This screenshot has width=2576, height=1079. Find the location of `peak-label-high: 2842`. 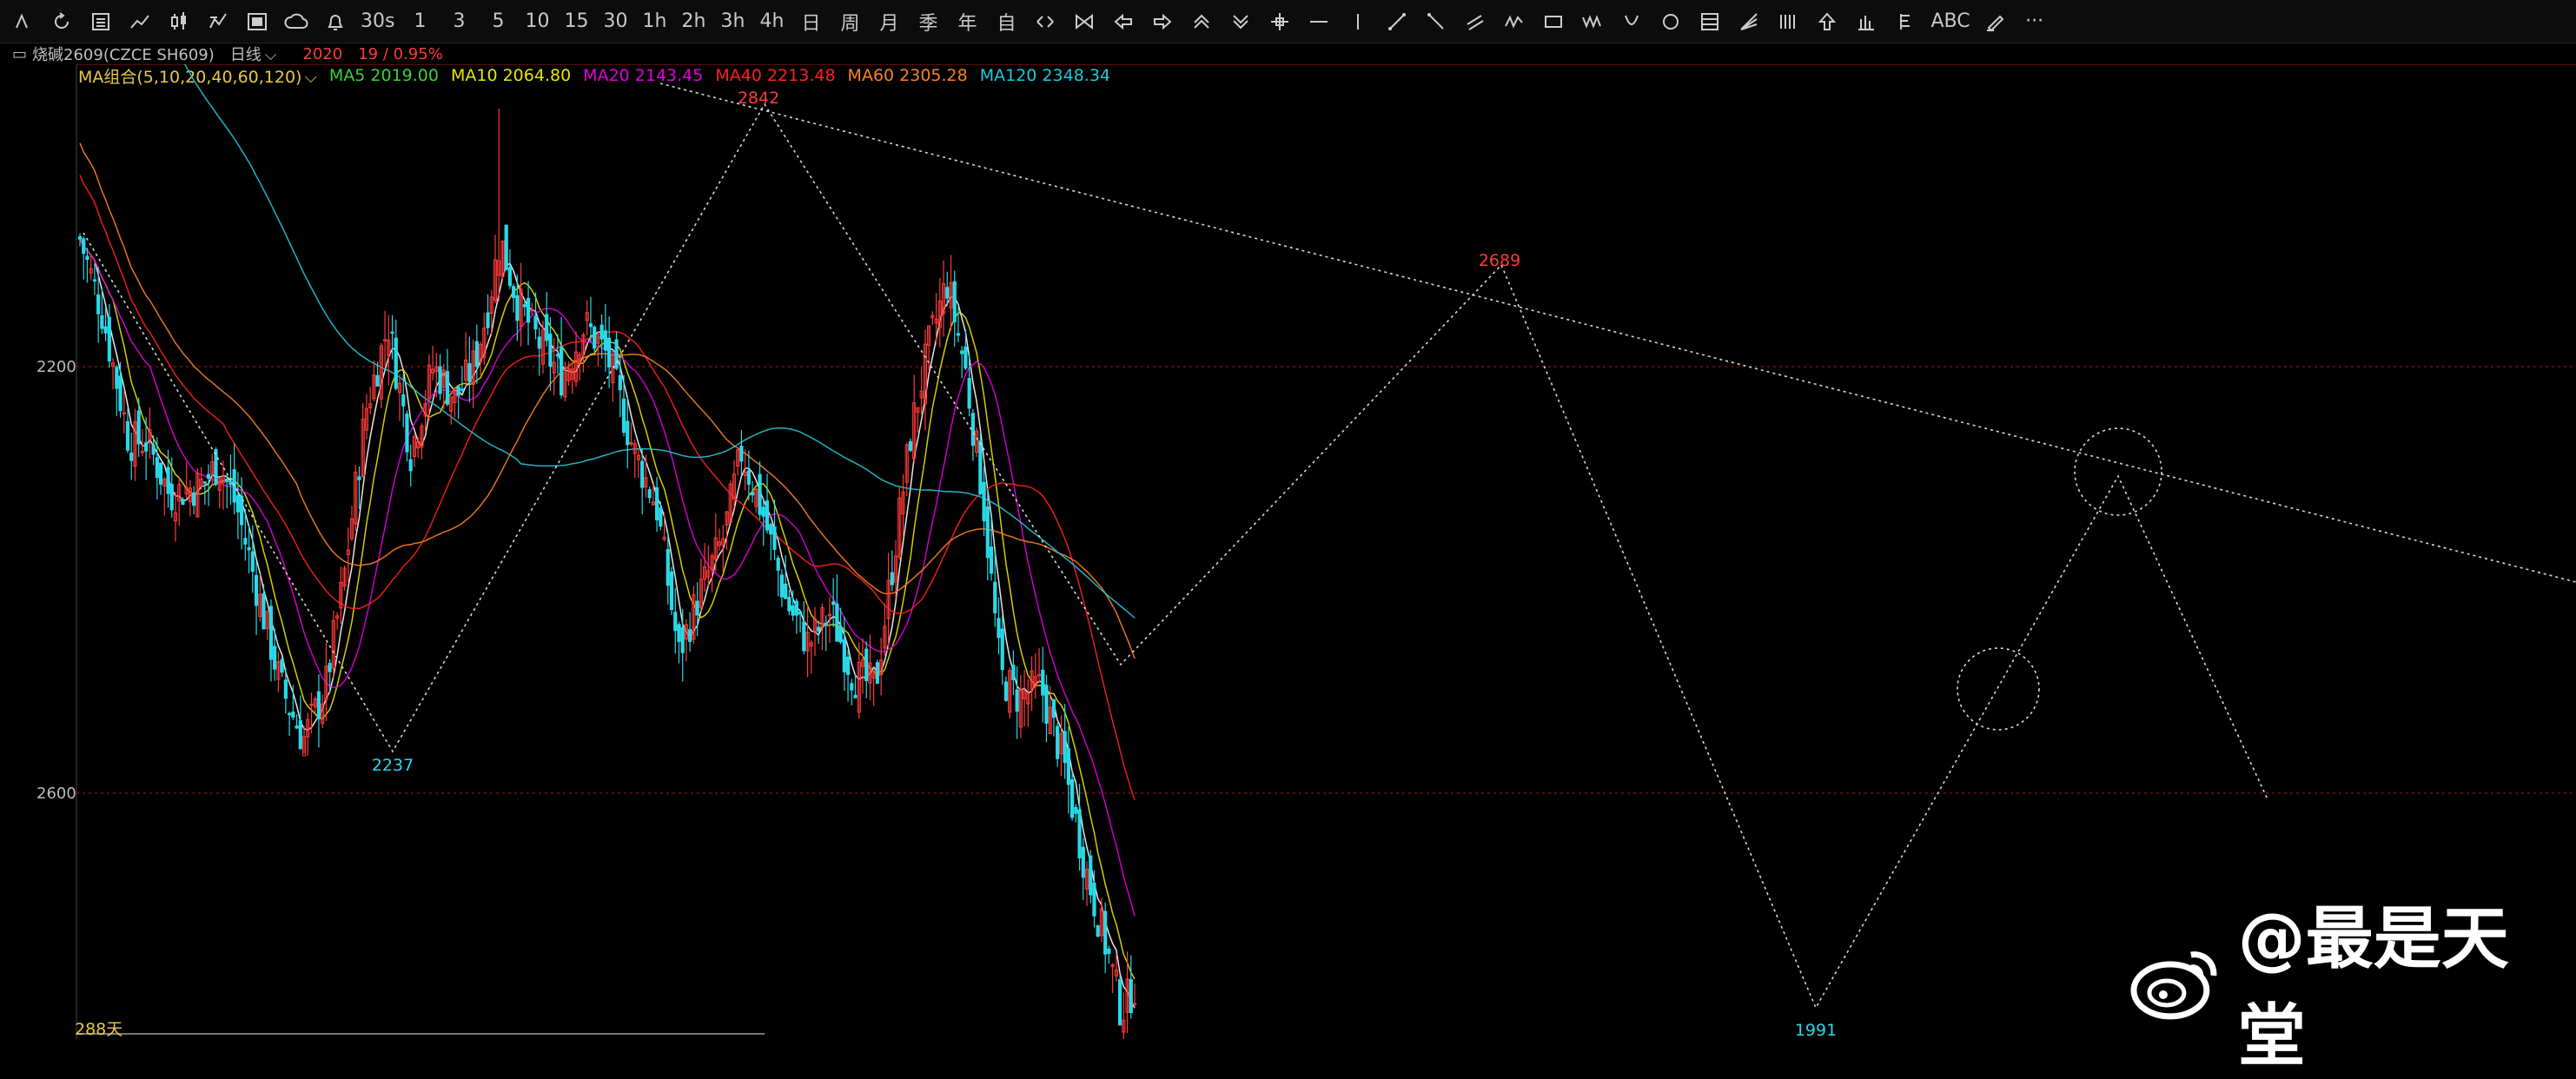

peak-label-high: 2842 is located at coordinates (758, 98).